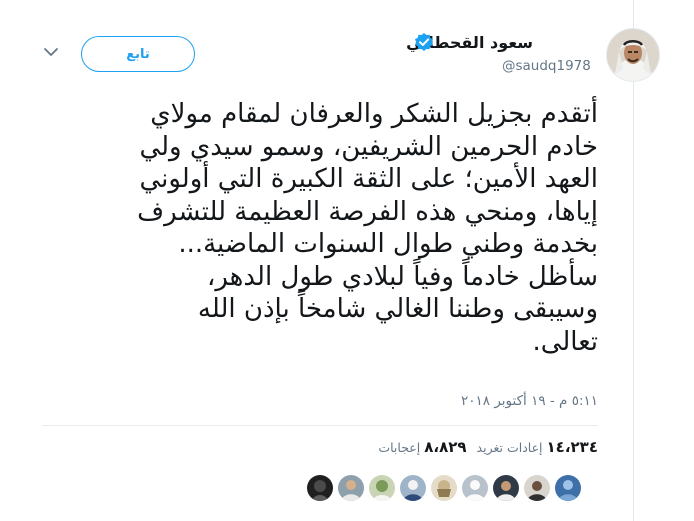 The height and width of the screenshot is (521, 694). What do you see at coordinates (399, 447) in the screenshot?
I see `likes-label: إعجابات` at bounding box center [399, 447].